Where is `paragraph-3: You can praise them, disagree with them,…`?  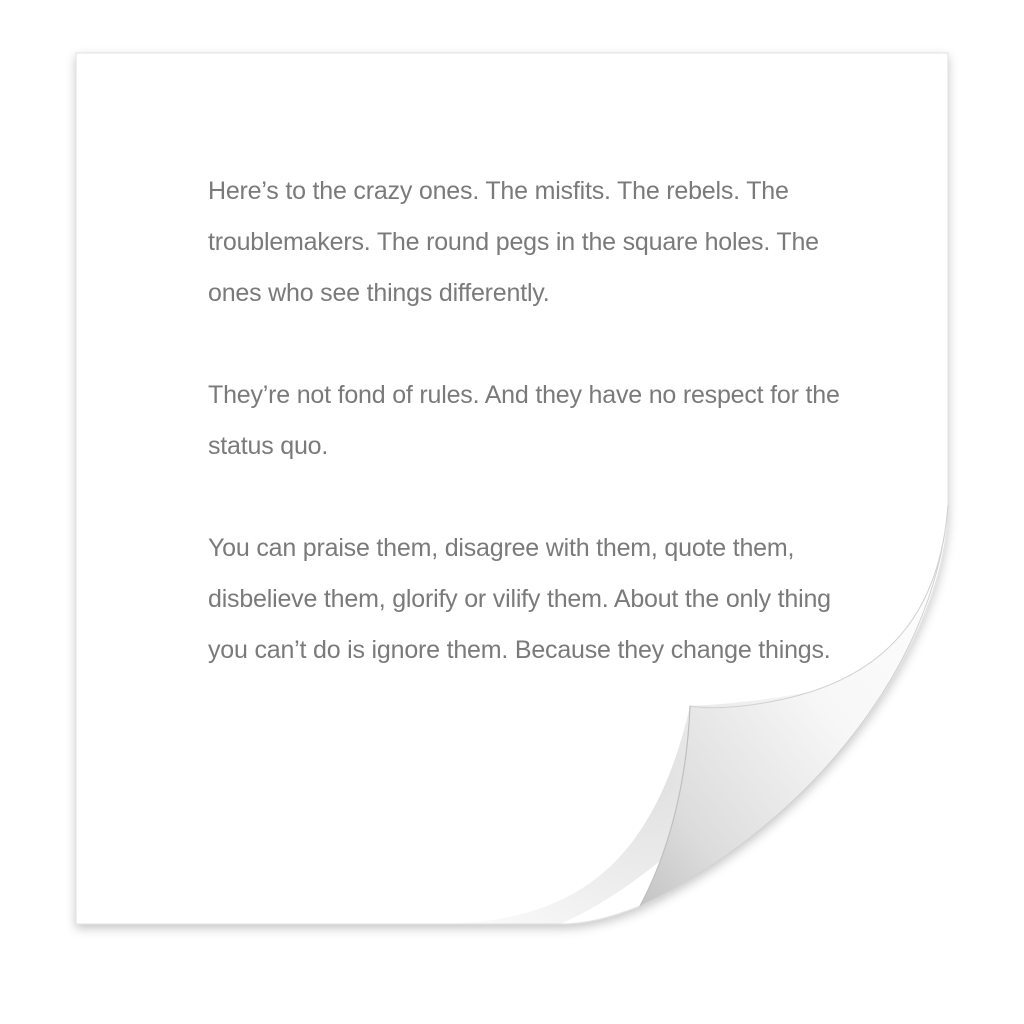
paragraph-3: You can praise them, disagree with them,… is located at coordinates (519, 599).